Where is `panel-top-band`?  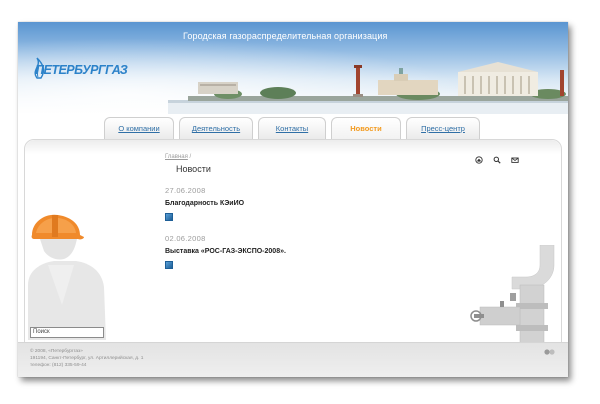
panel-top-band is located at coordinates (293, 147).